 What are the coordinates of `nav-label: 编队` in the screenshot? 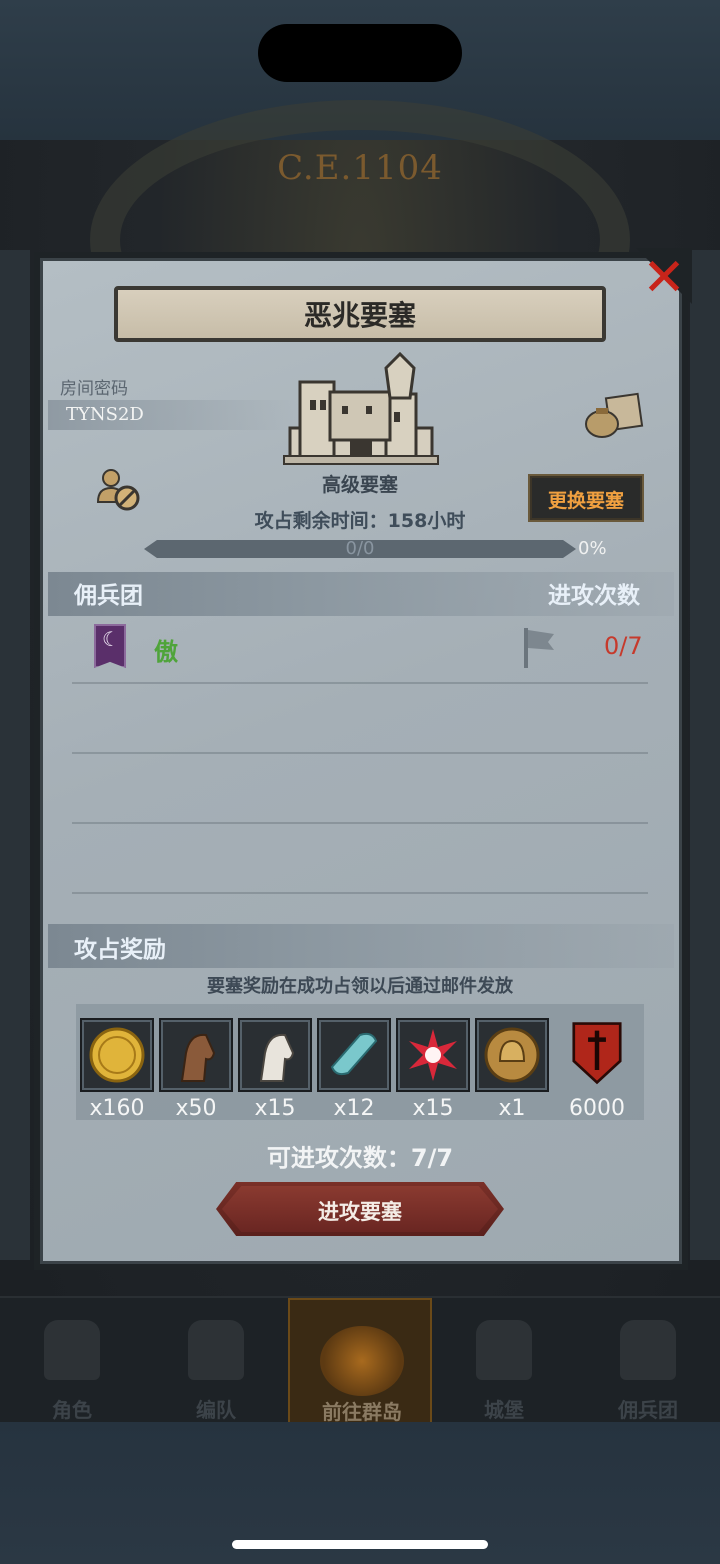 It's located at (216, 1410).